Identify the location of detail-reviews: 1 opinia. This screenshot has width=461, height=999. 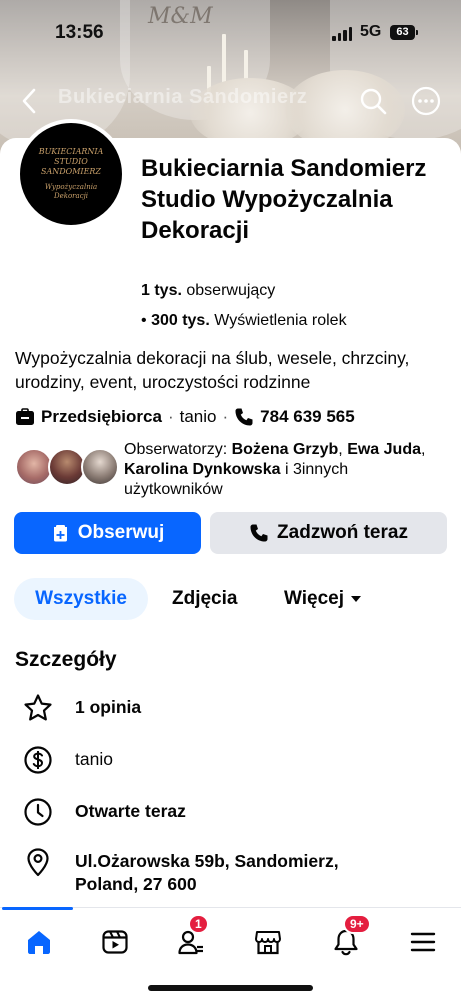
(81, 708).